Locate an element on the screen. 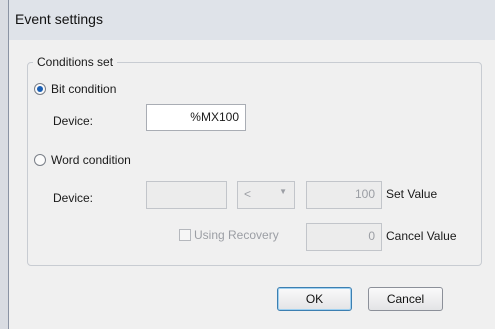 This screenshot has height=329, width=495. title-bar: Event settings is located at coordinates (252, 20).